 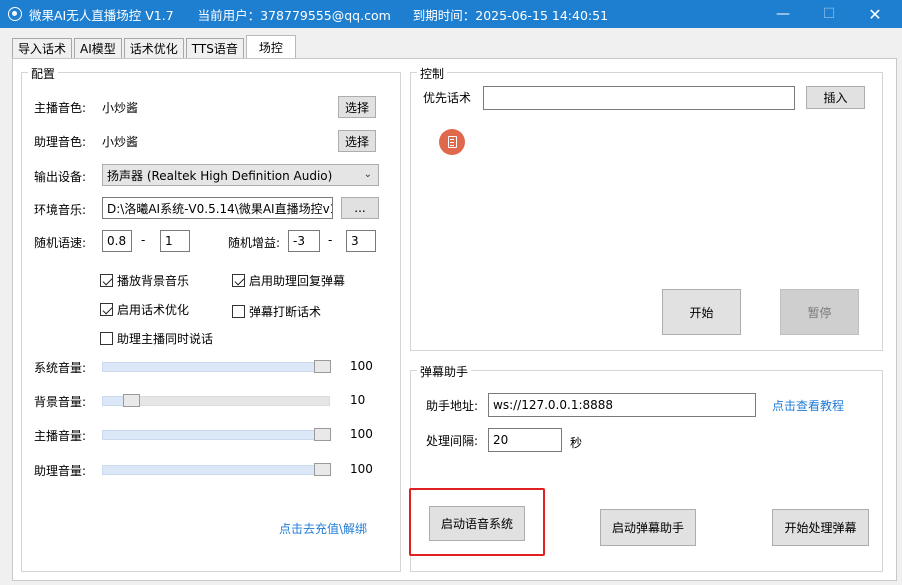 What do you see at coordinates (42, 48) in the screenshot?
I see `tab-import-script: 导入话术` at bounding box center [42, 48].